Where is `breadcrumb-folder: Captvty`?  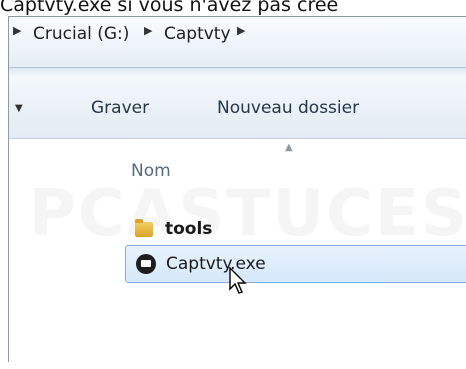 breadcrumb-folder: Captvty is located at coordinates (197, 34).